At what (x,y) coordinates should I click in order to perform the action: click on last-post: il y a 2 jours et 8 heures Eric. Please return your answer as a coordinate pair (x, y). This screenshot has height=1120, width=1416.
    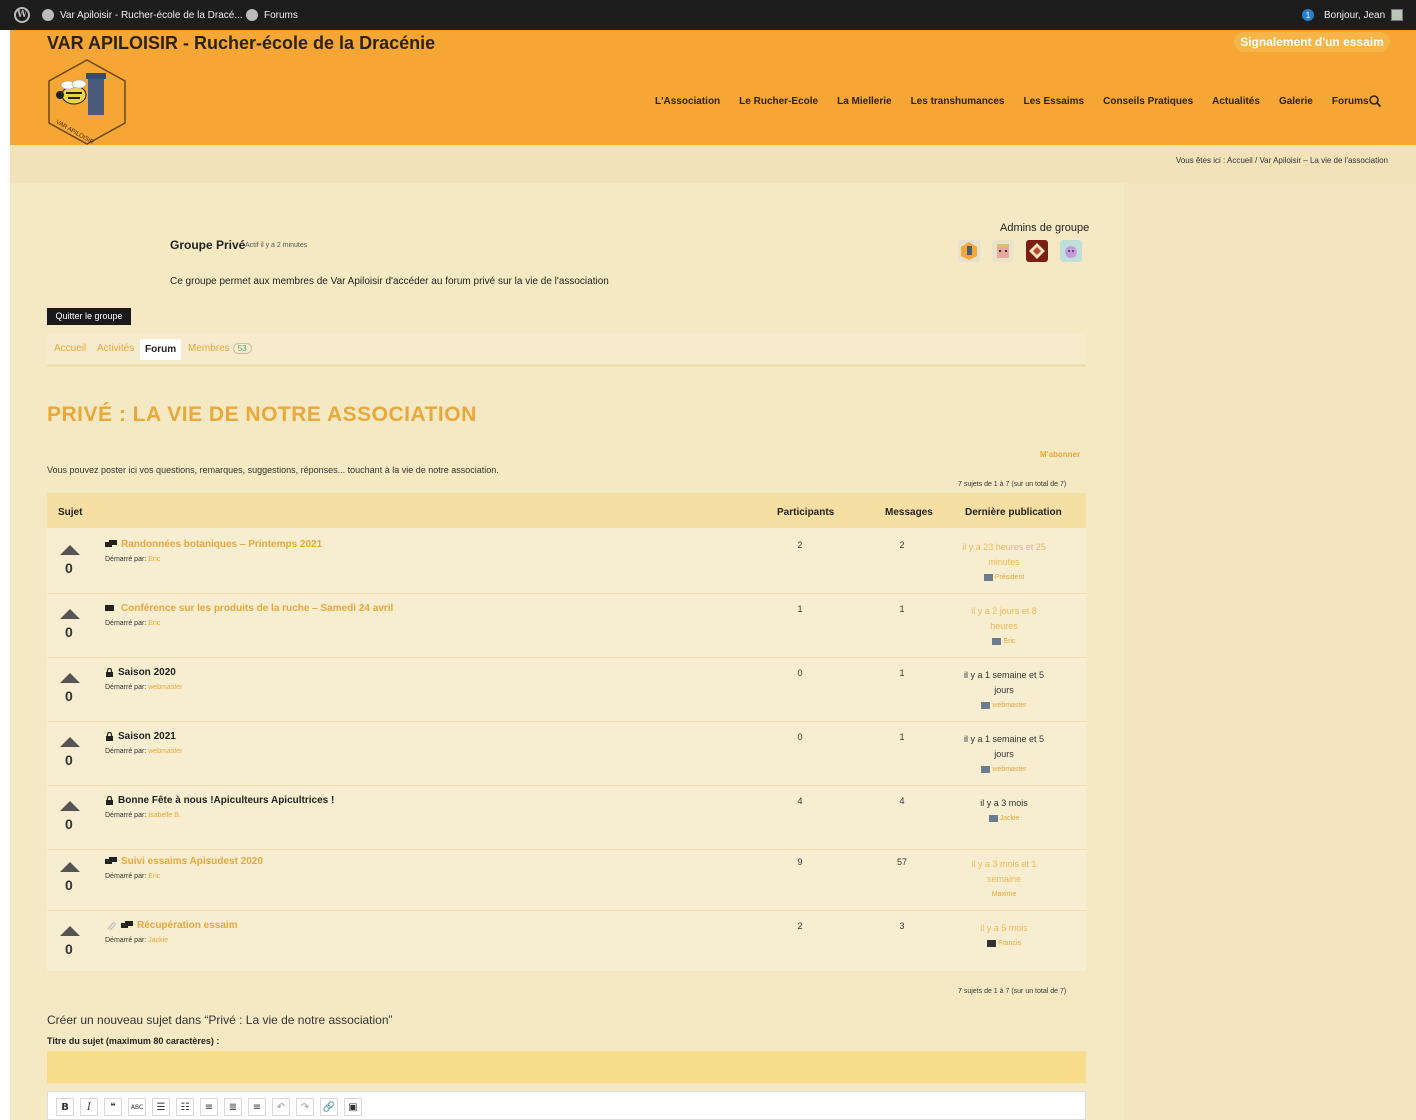
    Looking at the image, I should click on (1004, 626).